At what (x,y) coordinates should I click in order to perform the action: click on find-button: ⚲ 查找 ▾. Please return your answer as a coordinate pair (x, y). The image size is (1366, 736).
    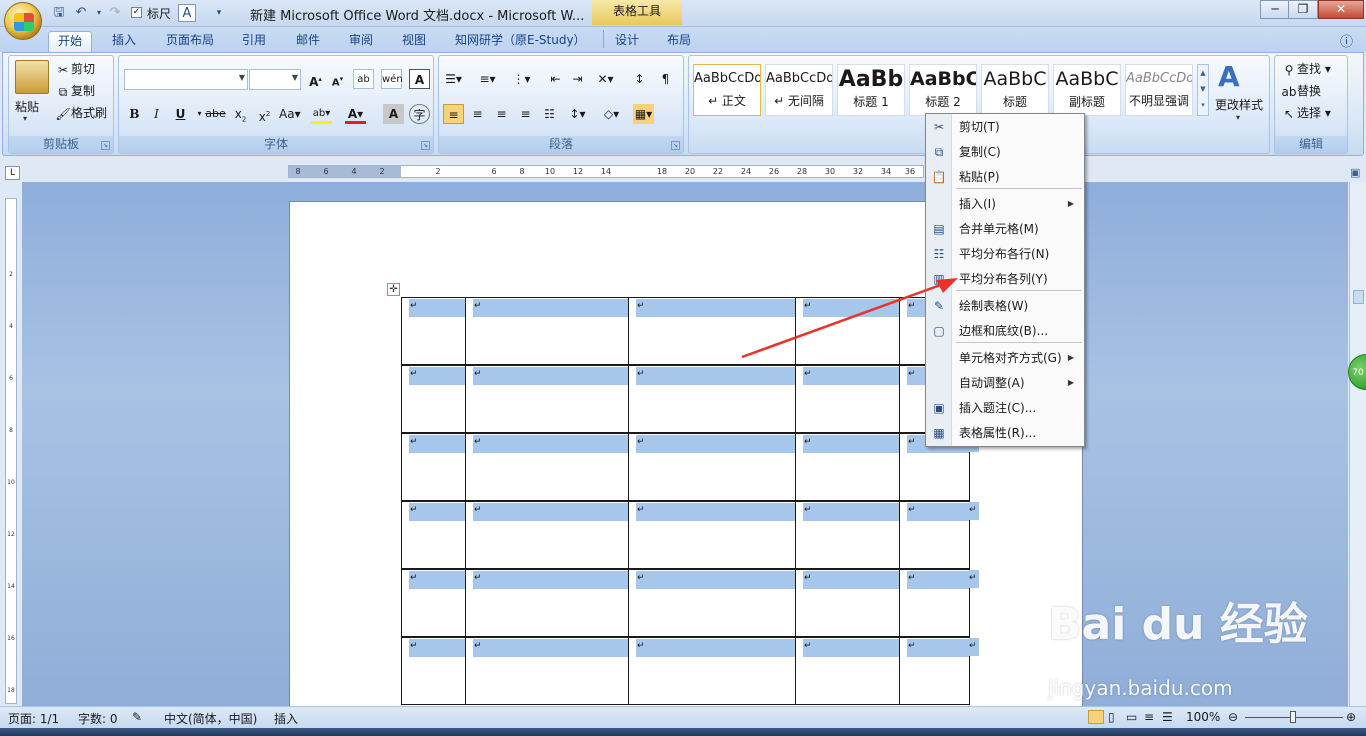
    Looking at the image, I should click on (1306, 69).